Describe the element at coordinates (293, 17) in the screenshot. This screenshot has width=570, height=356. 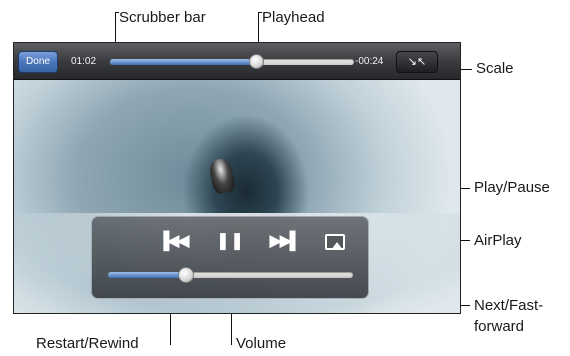
I see `playhead-callout: Playhead` at that location.